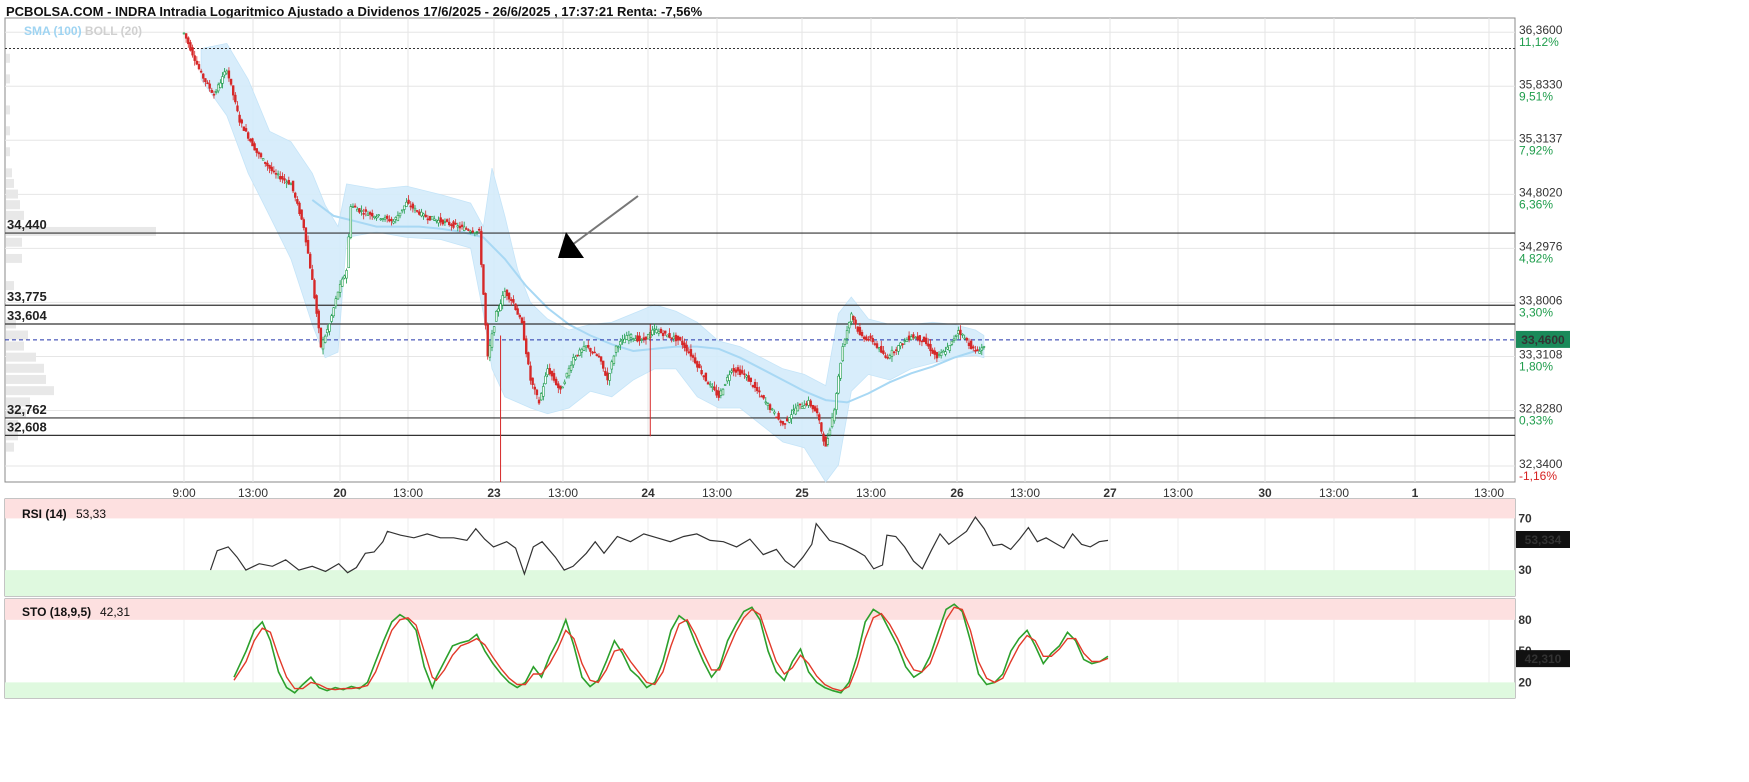  Describe the element at coordinates (802, 493) in the screenshot. I see `x-tick-label: 25` at that location.